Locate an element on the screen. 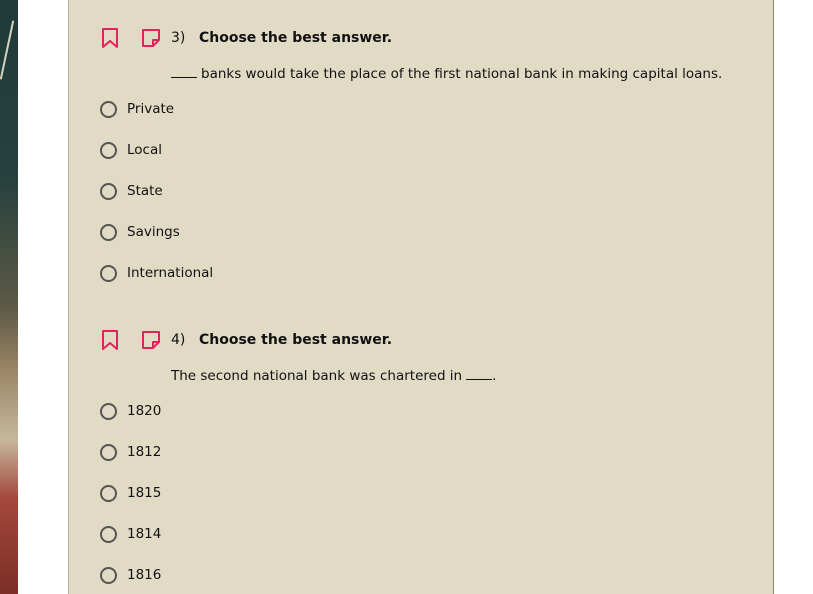 Image resolution: width=813 pixels, height=594 pixels. option-label: 1820 is located at coordinates (144, 411).